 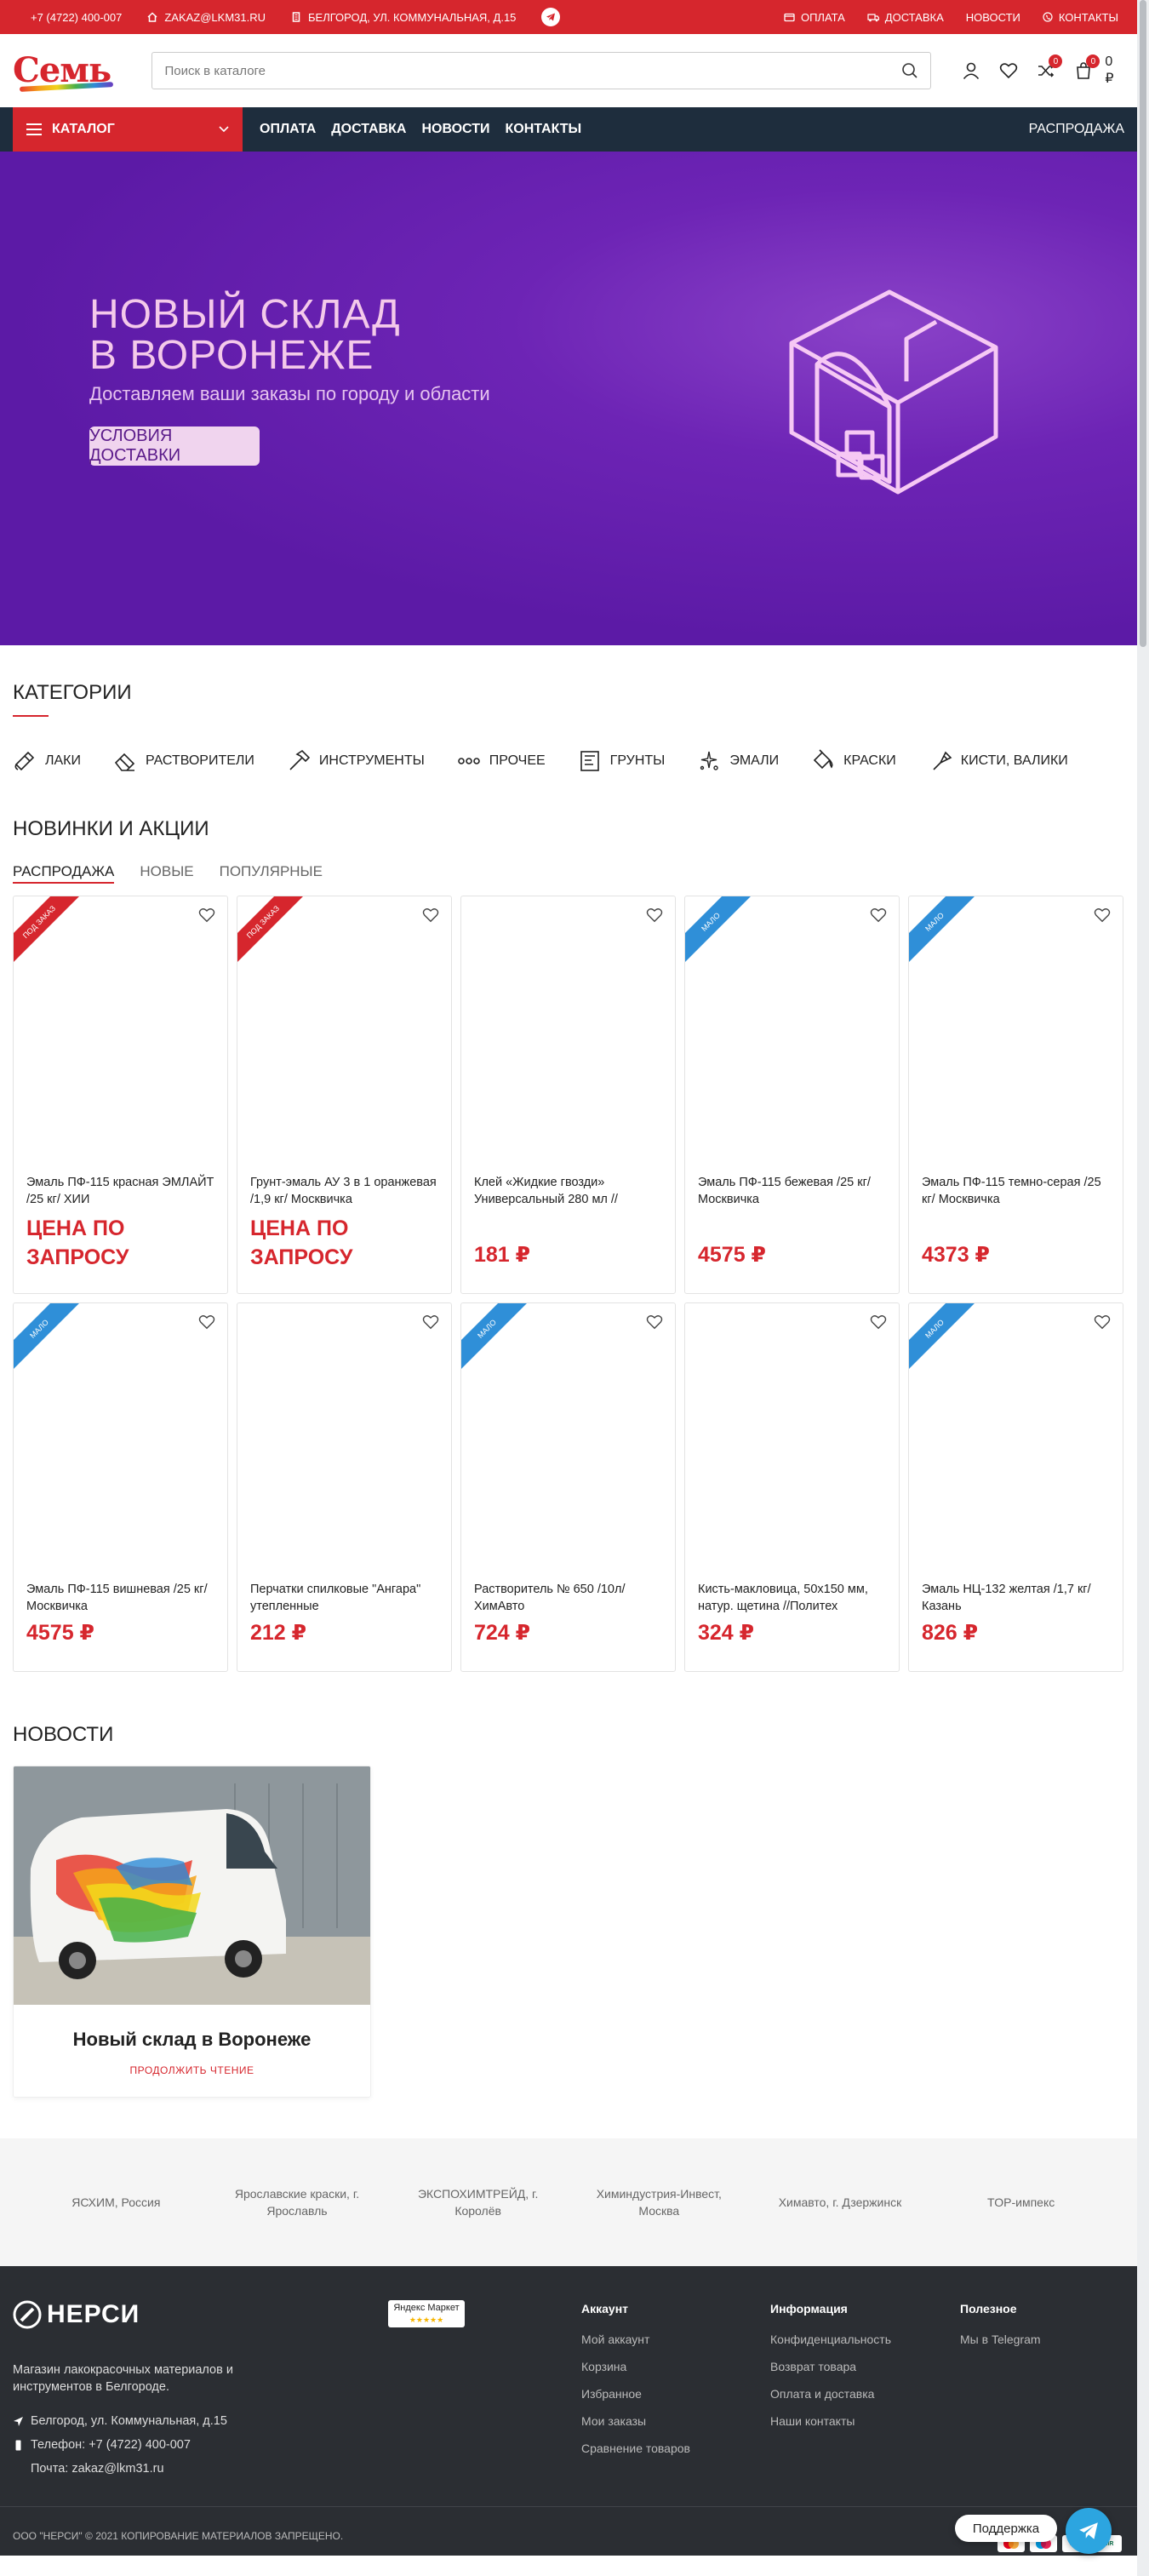 I want to click on brand-item: TOP-импекс, so click(x=1022, y=2202).